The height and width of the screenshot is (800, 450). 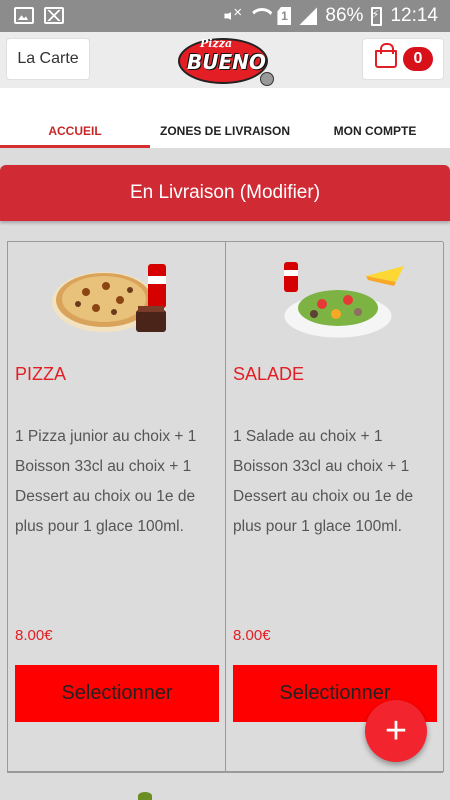 I want to click on delivery-mode-button: En Livraison (Modifier), so click(x=225, y=193).